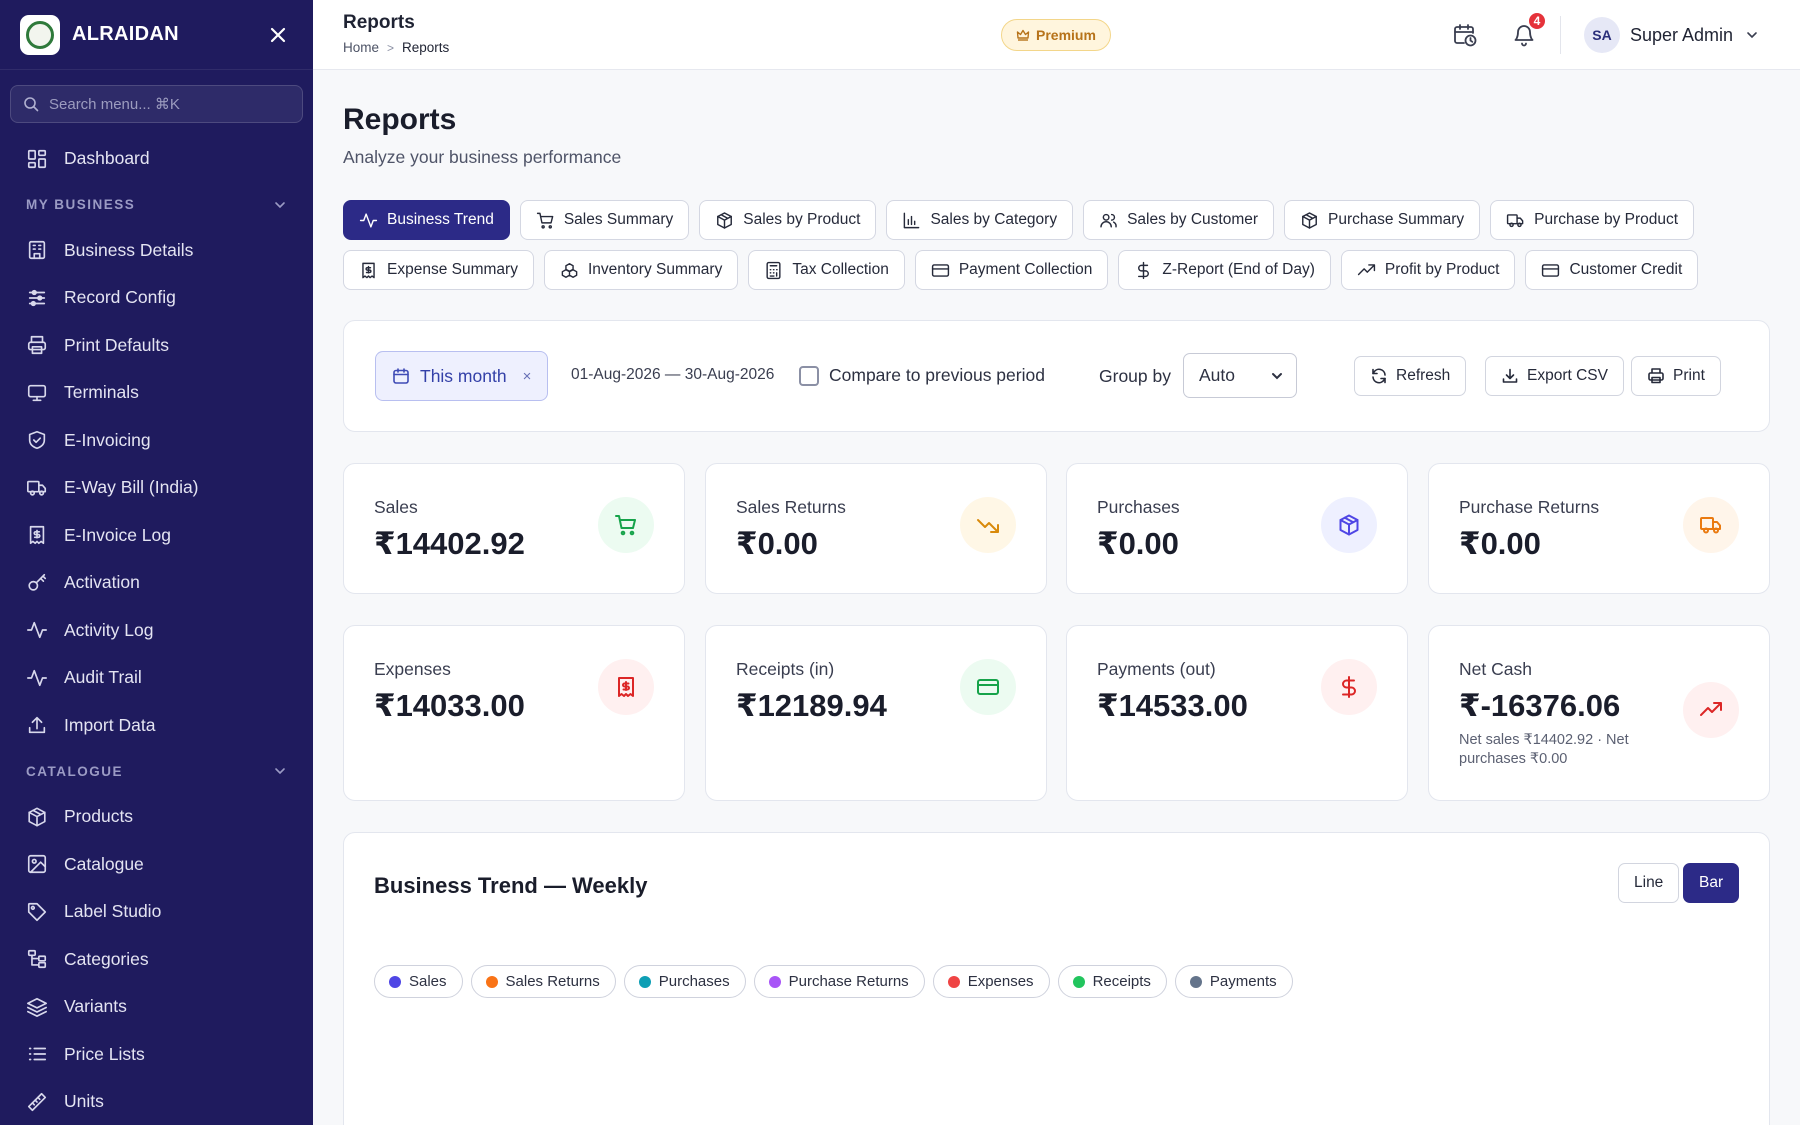 This screenshot has height=1125, width=1800. Describe the element at coordinates (1135, 376) in the screenshot. I see `group-by-label: Group by` at that location.